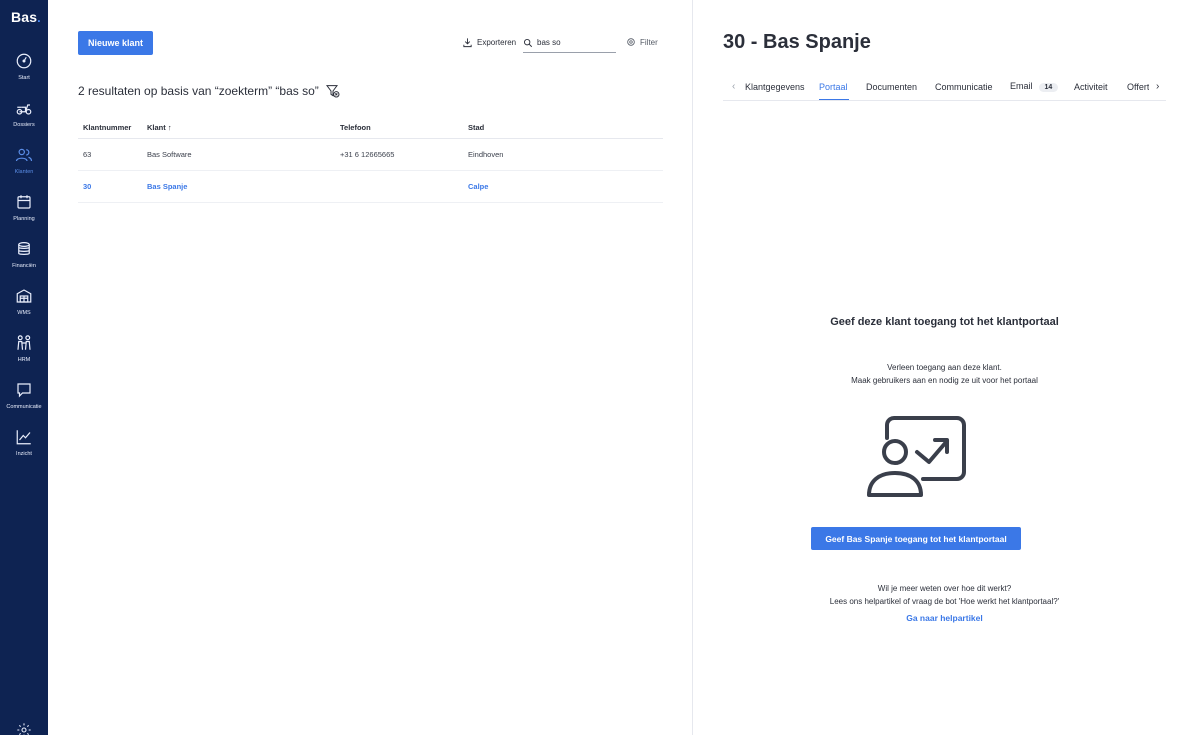  What do you see at coordinates (528, 42) in the screenshot?
I see `search-icon` at bounding box center [528, 42].